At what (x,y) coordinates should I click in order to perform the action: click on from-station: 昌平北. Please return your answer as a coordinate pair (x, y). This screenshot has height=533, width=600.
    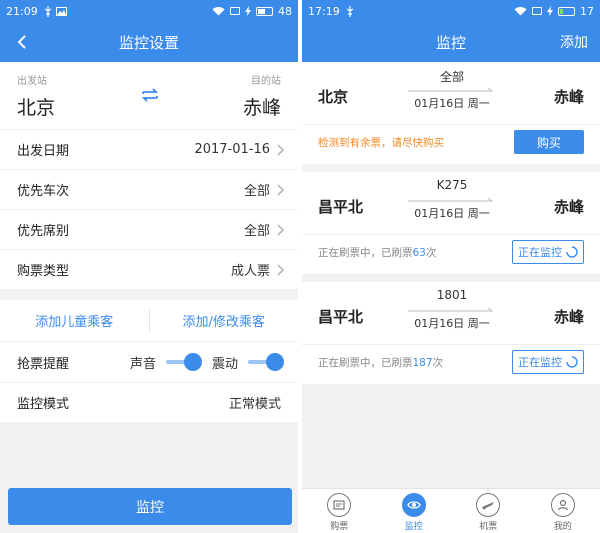
    Looking at the image, I should click on (341, 207).